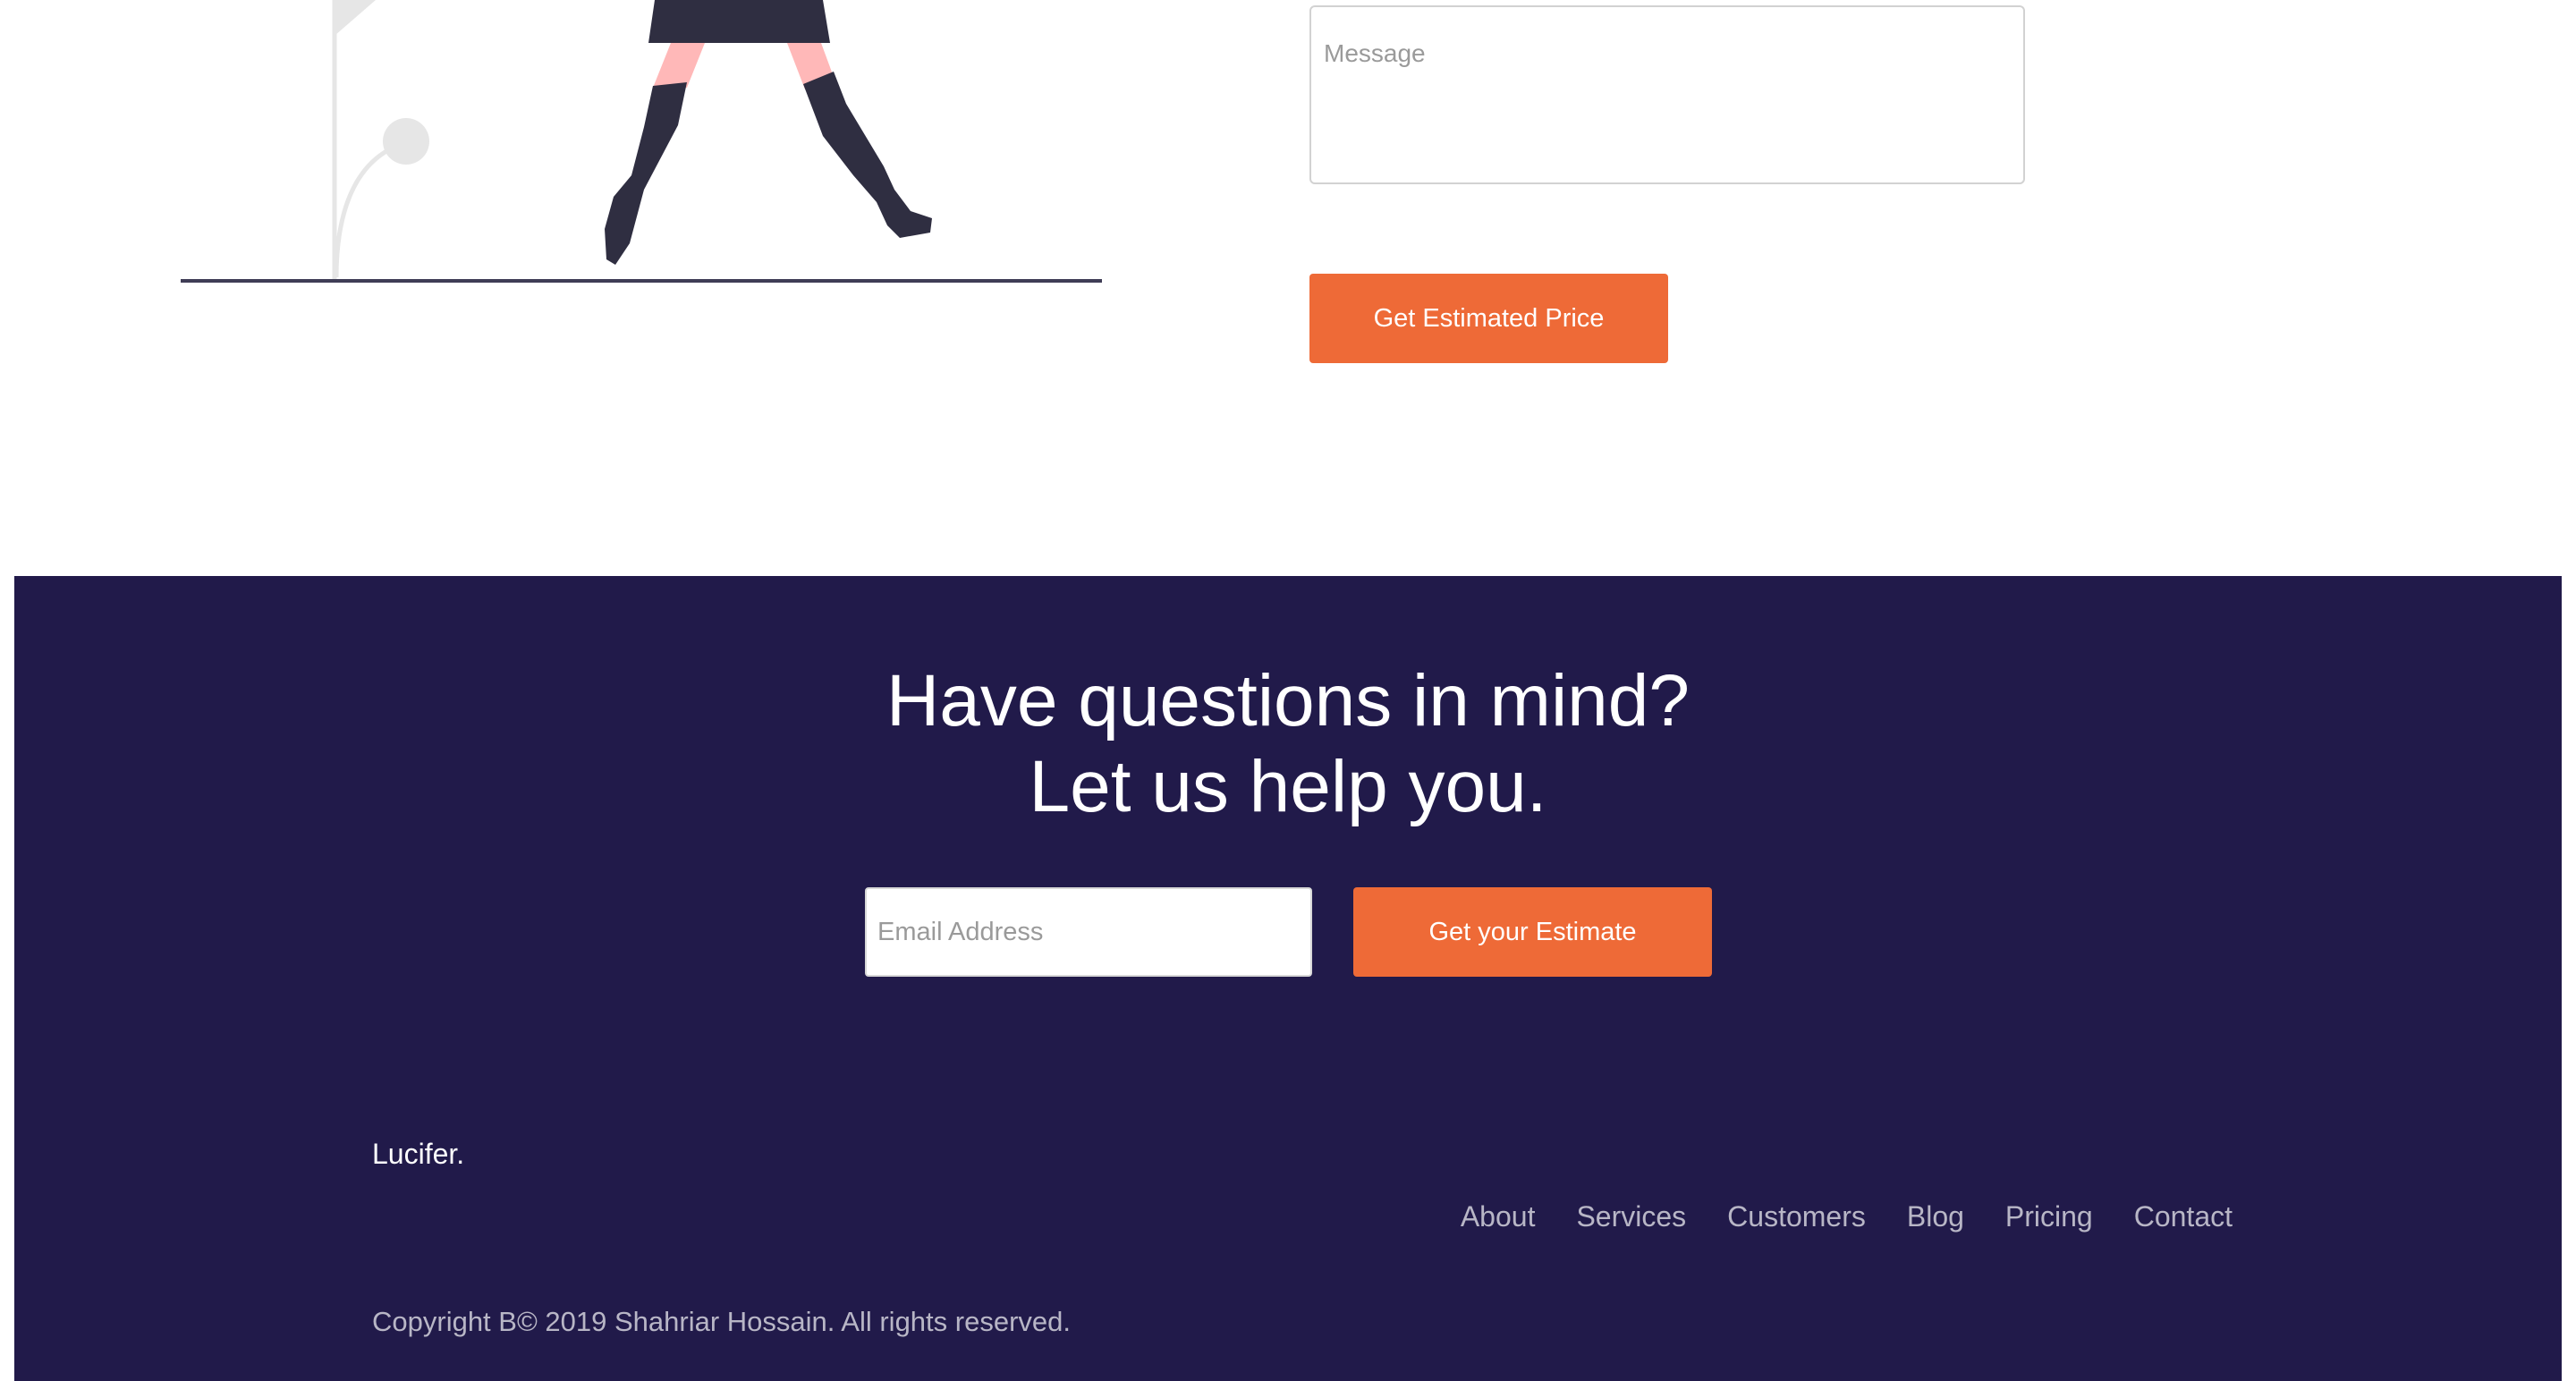 Image resolution: width=2576 pixels, height=1381 pixels. I want to click on skirt-icon, so click(739, 21).